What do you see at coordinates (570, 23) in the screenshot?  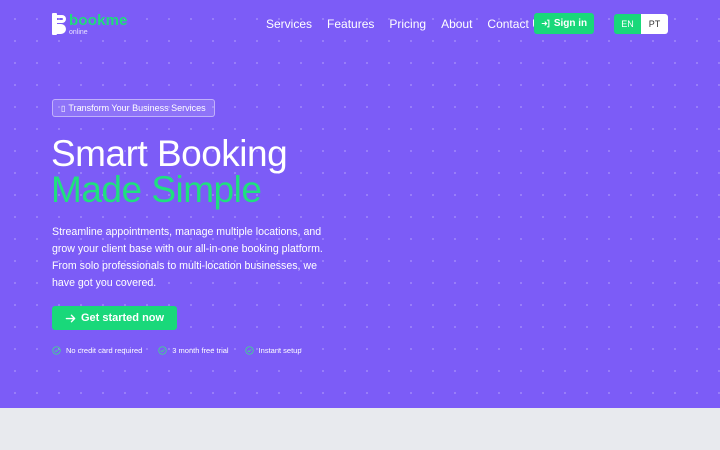 I see `sign-in-label: Sign in` at bounding box center [570, 23].